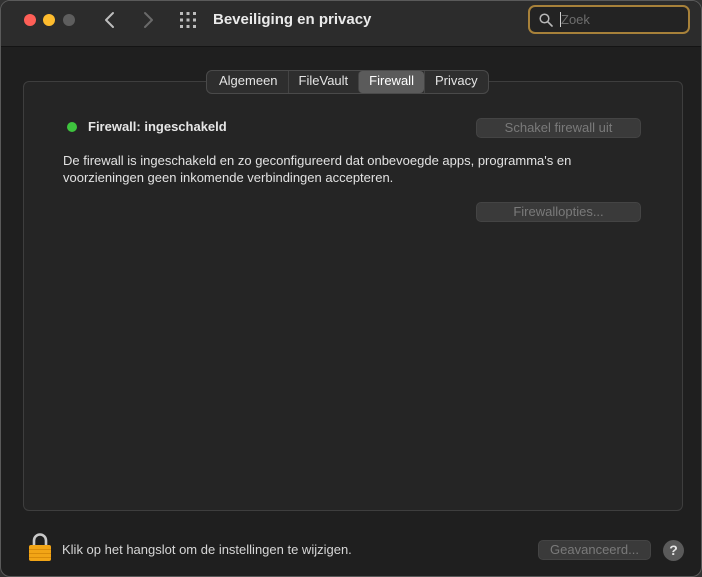 This screenshot has width=702, height=577. I want to click on zoom-window-button, so click(69, 20).